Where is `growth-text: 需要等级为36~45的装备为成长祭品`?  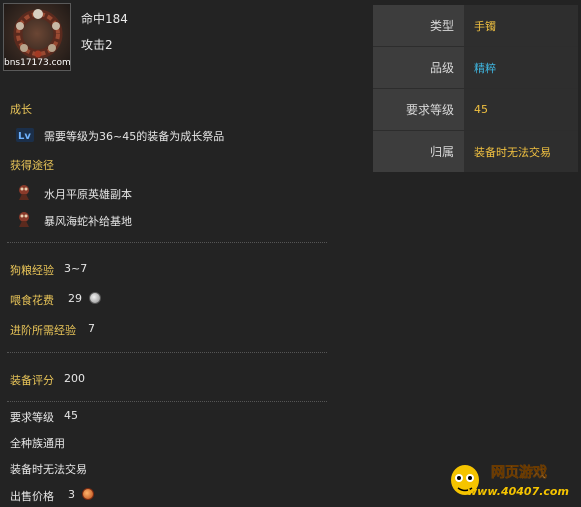 growth-text: 需要等级为36~45的装备为成长祭品 is located at coordinates (134, 136).